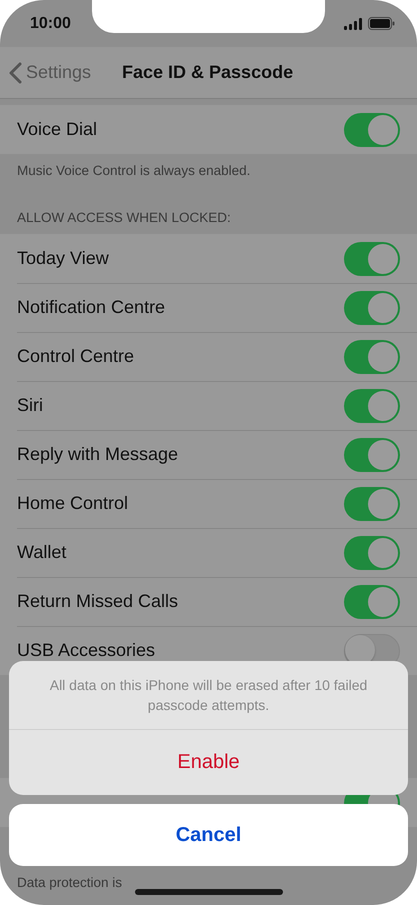 The image size is (417, 905). Describe the element at coordinates (353, 24) in the screenshot. I see `signal-icon` at that location.